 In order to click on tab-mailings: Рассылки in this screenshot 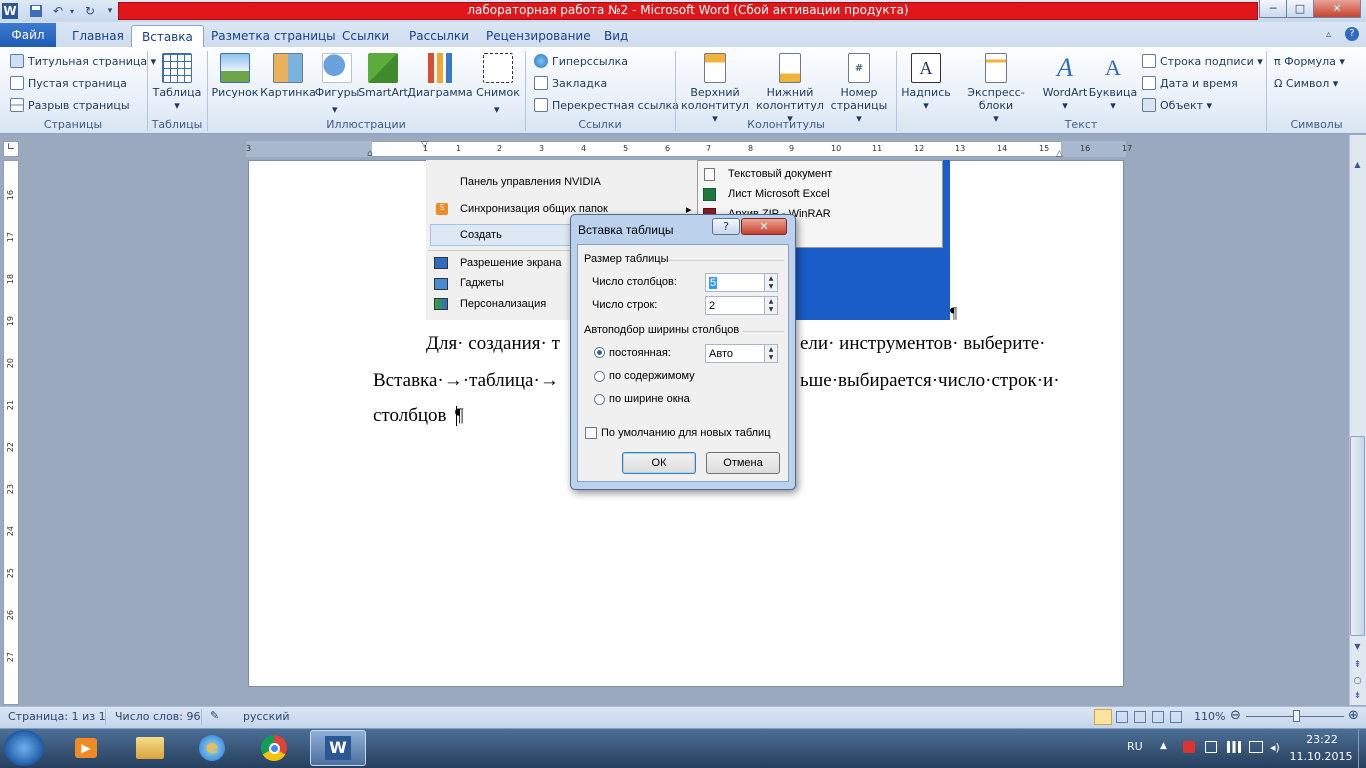, I will do `click(439, 36)`.